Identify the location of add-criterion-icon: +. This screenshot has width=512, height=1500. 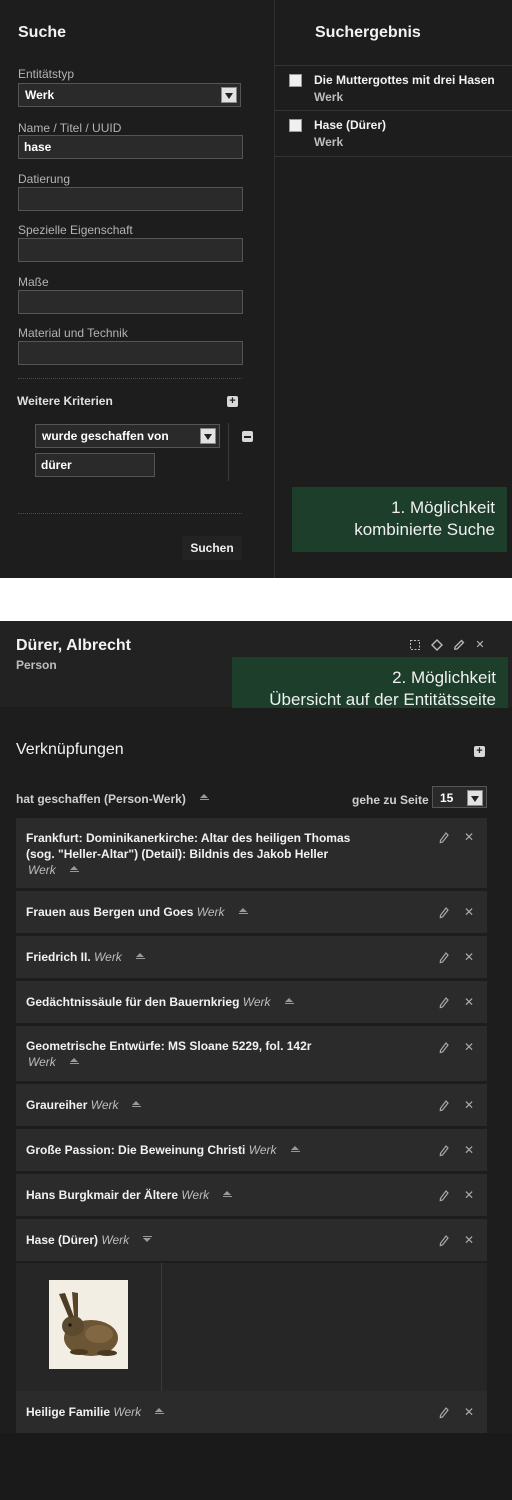
(232, 401).